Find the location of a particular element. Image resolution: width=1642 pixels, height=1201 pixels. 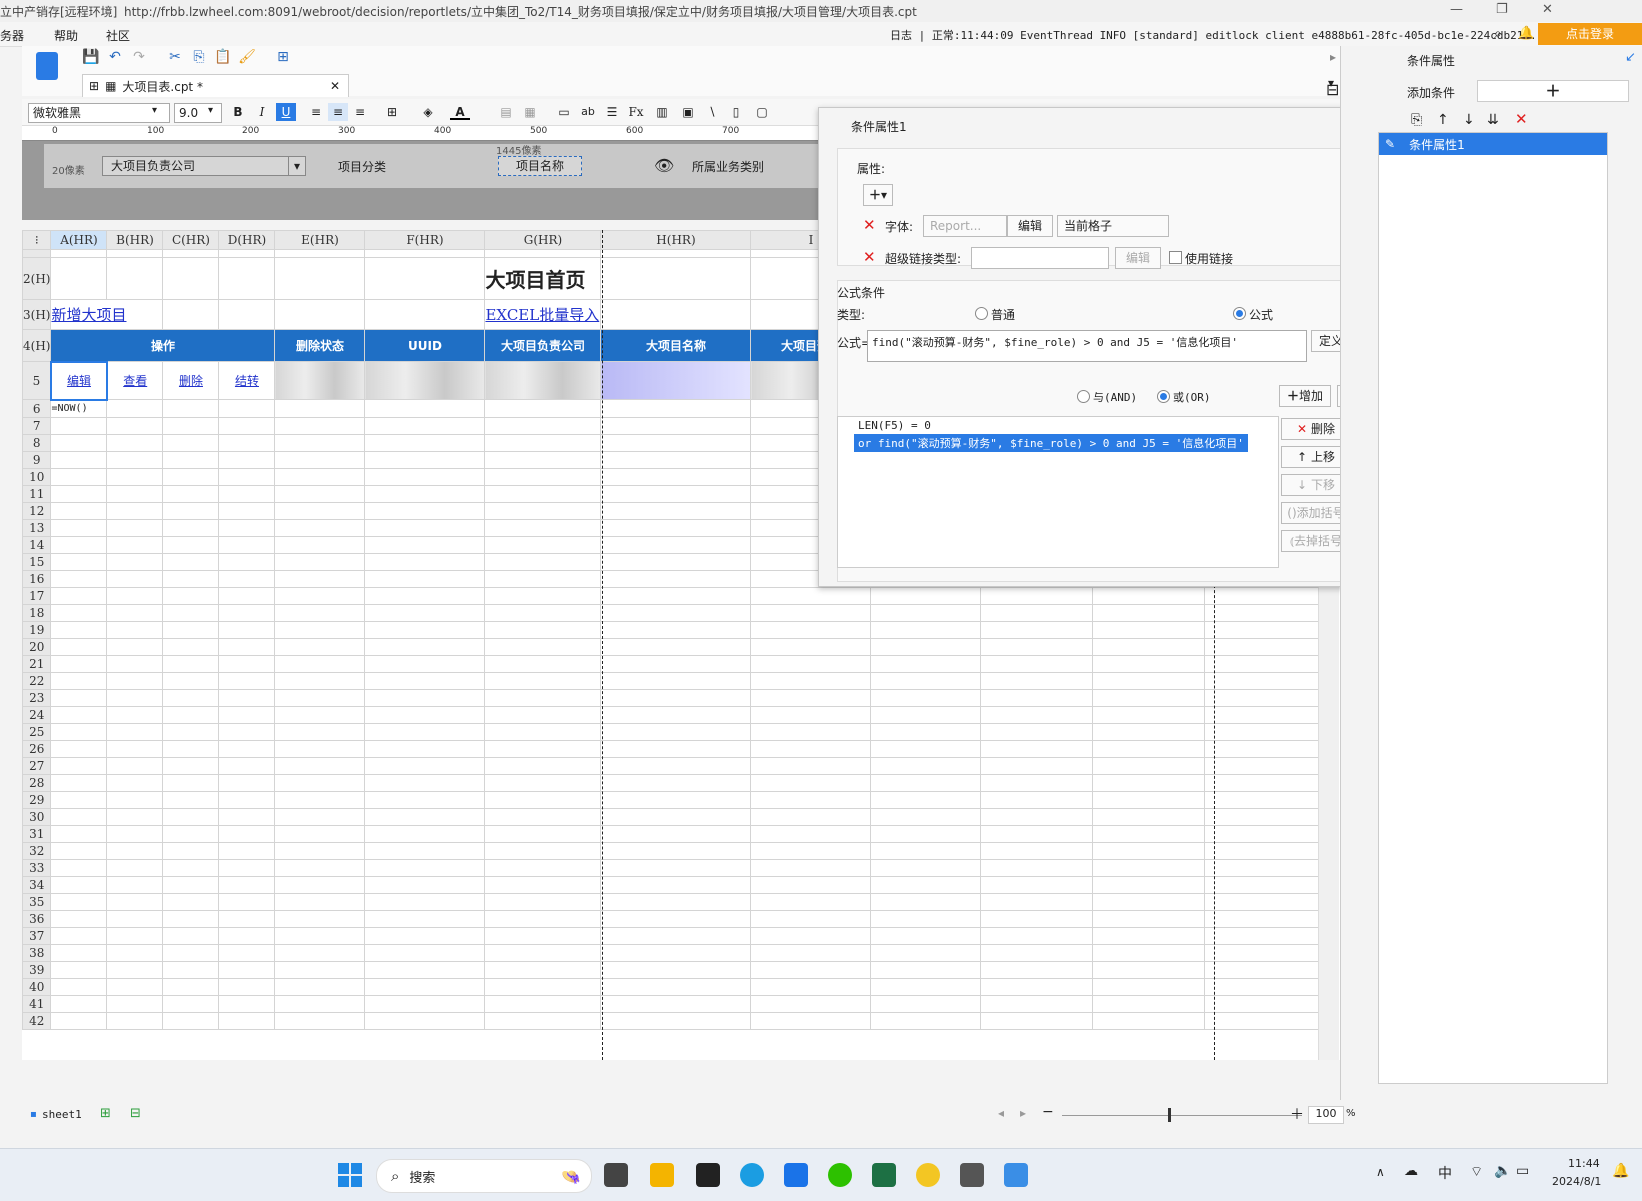

remove-font-icon: ✕ is located at coordinates (869, 225).